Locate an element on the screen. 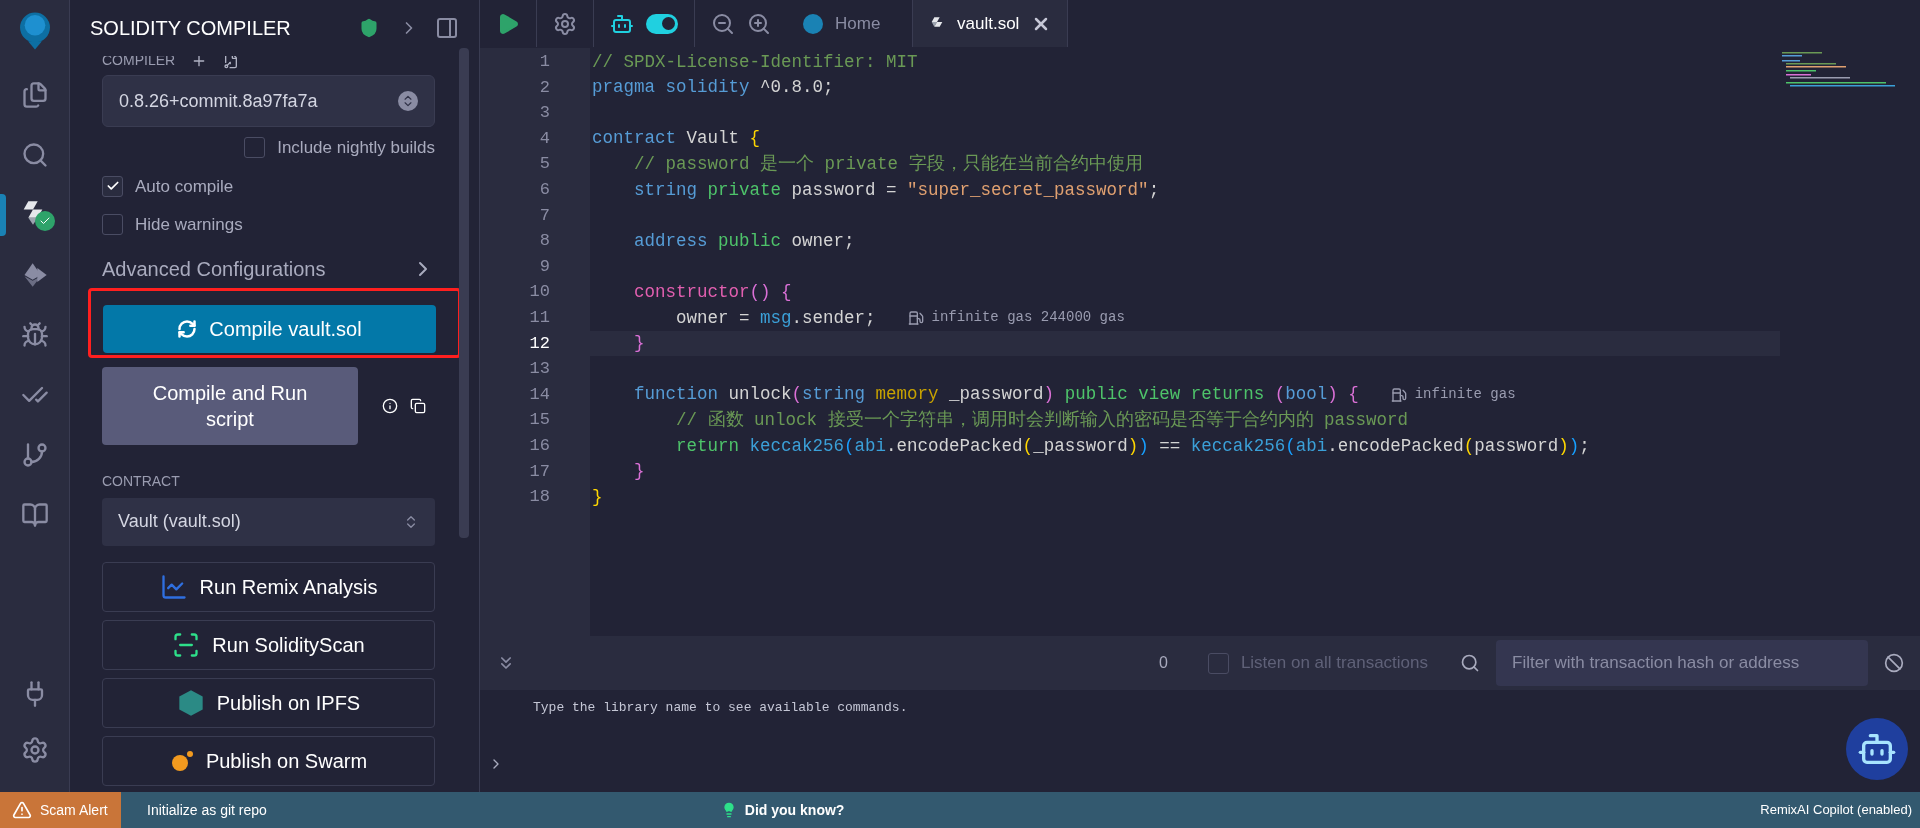  editor-tab: vault.sol is located at coordinates (990, 23).